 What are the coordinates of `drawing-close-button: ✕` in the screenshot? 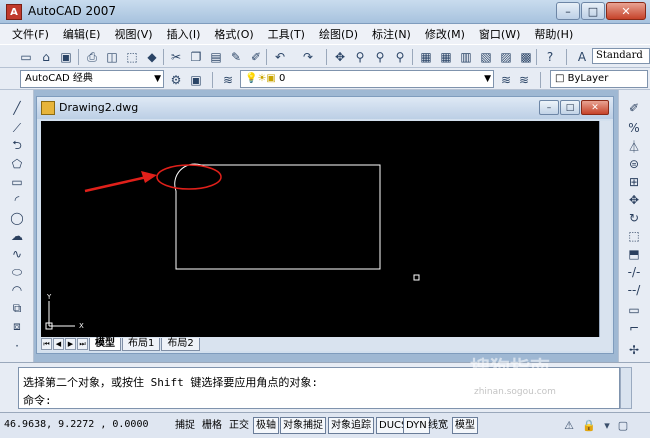 It's located at (595, 107).